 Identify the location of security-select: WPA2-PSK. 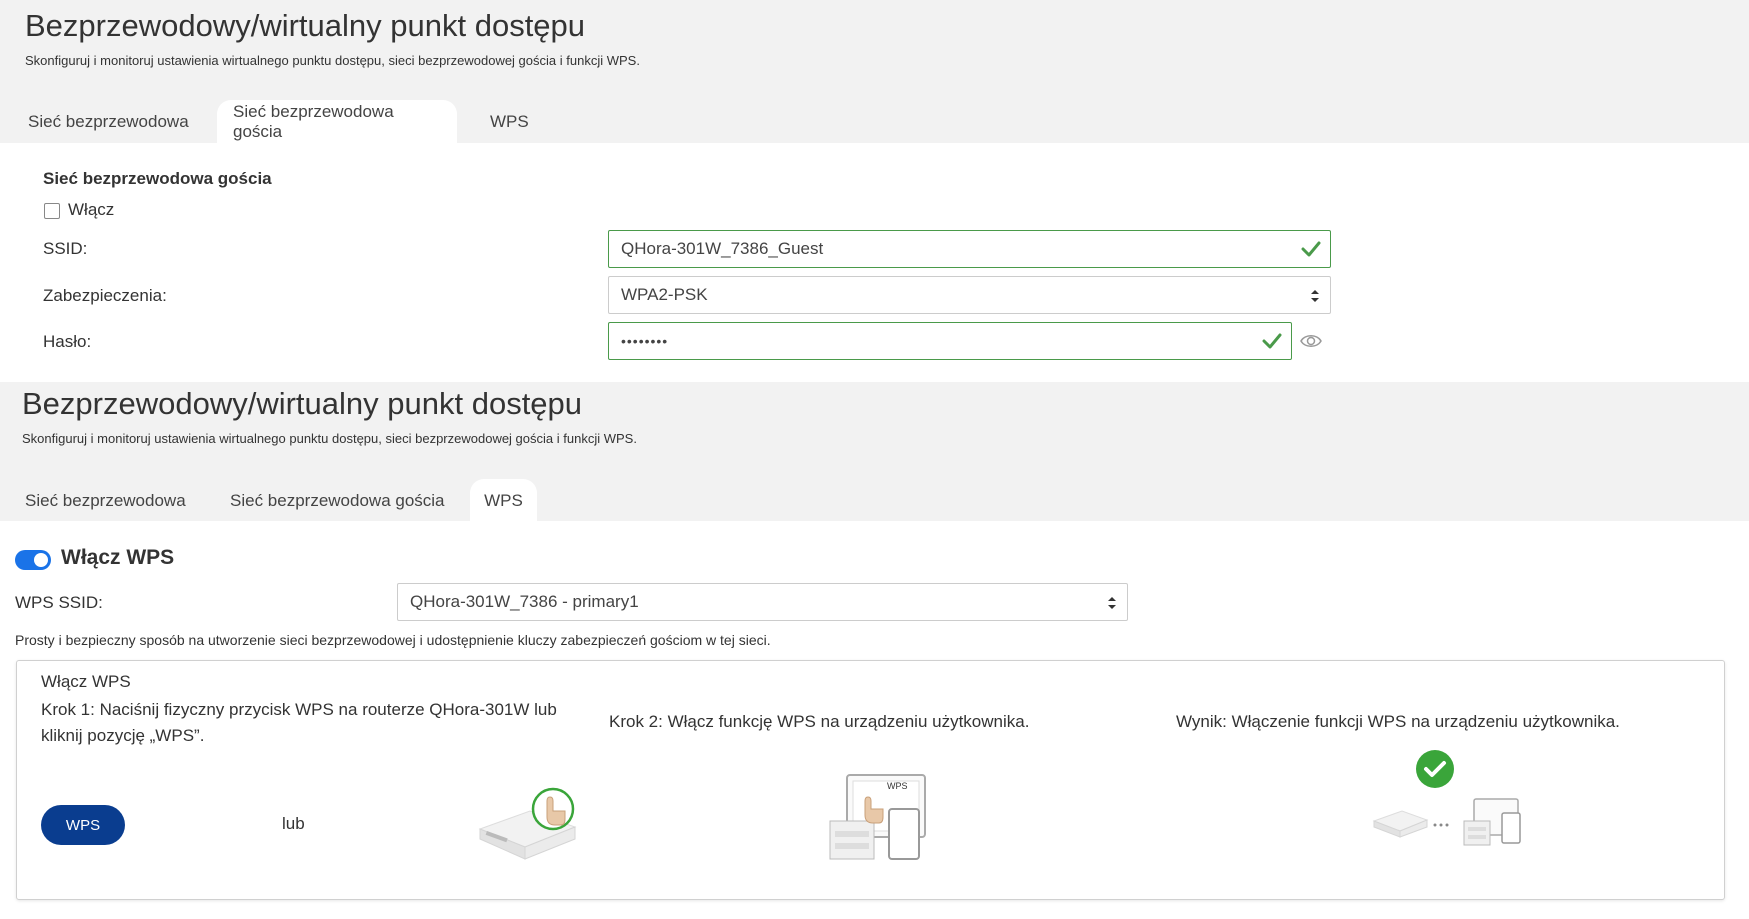
(969, 295).